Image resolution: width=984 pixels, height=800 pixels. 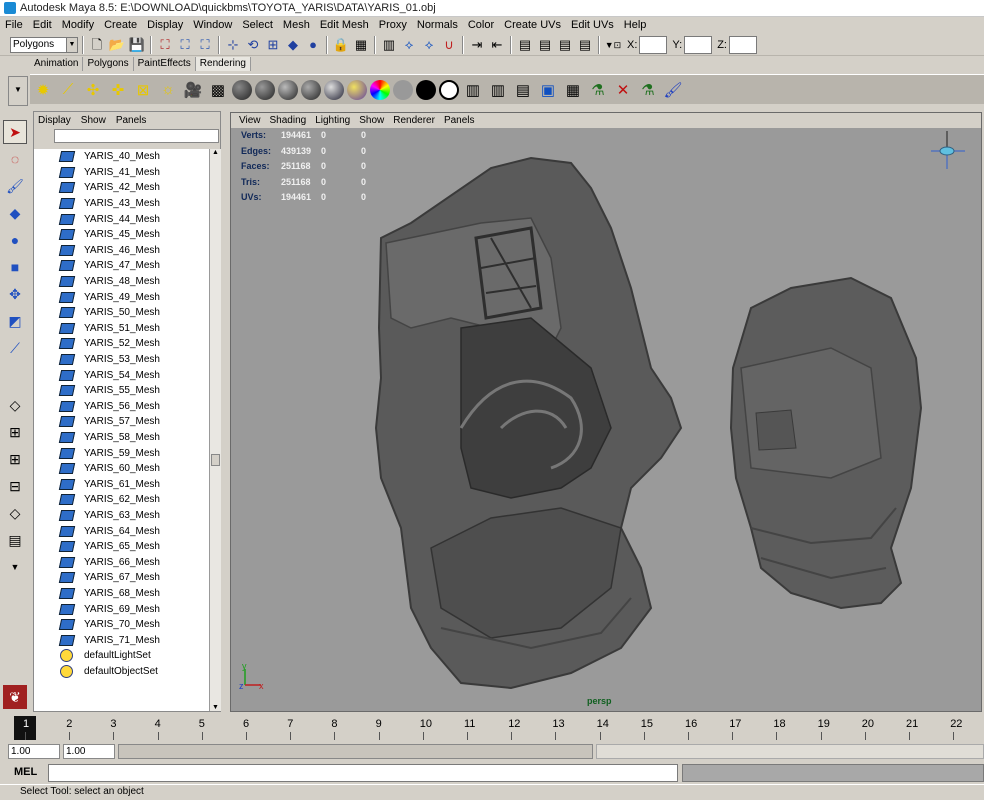 I want to click on remove-material-icon: ✕, so click(x=623, y=90).